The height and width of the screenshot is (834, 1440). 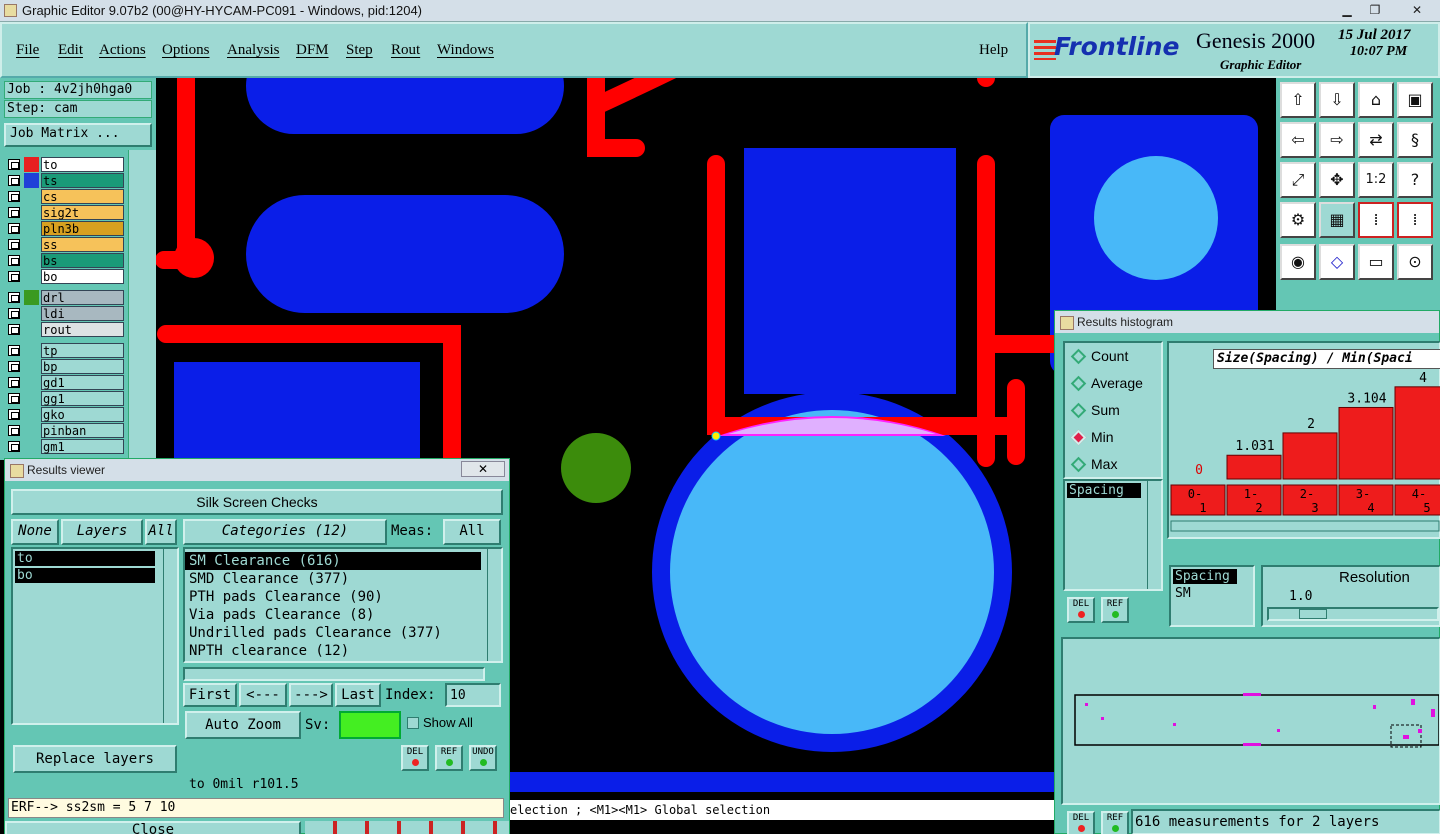 I want to click on menu-help: Help, so click(x=993, y=50).